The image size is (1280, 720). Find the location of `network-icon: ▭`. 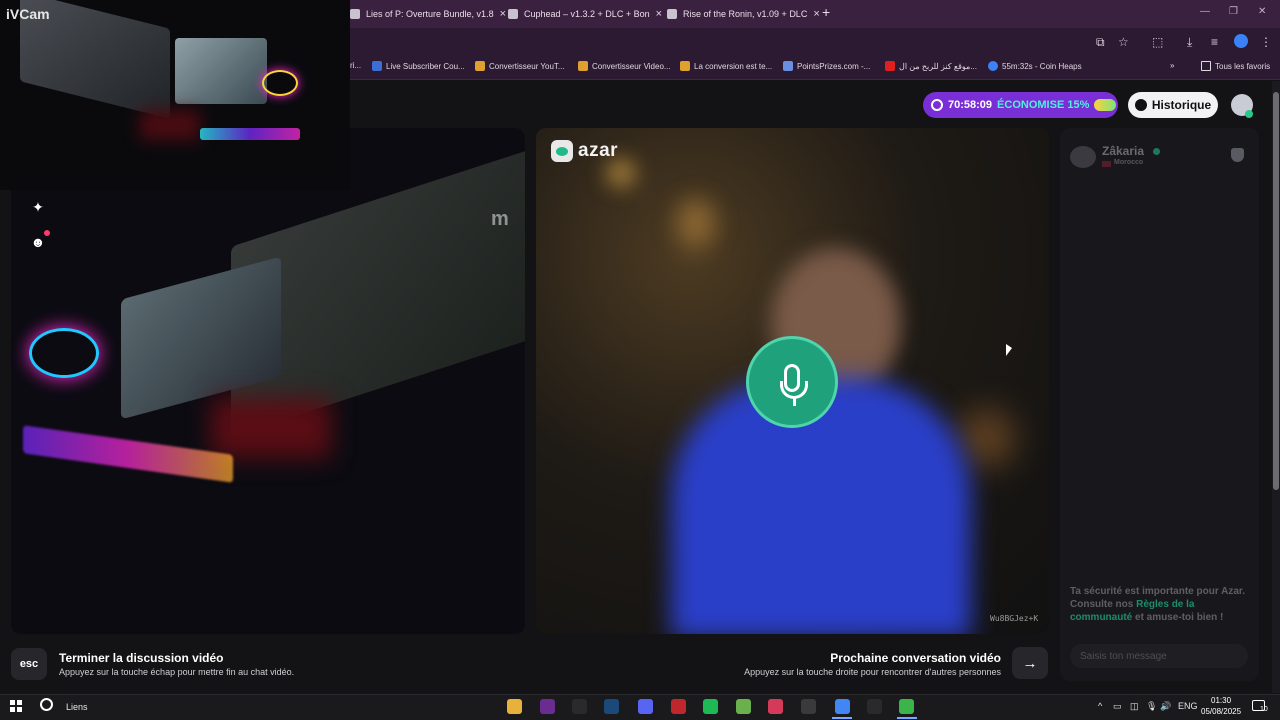

network-icon: ▭ is located at coordinates (1117, 706).